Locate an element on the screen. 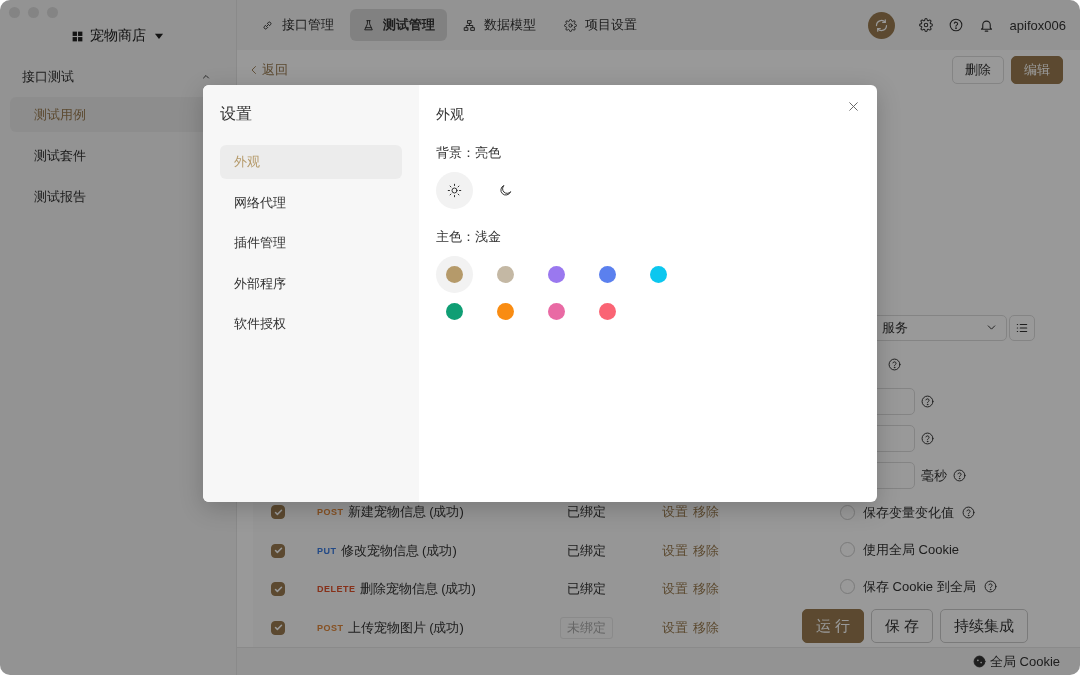 This screenshot has width=1080, height=675. bell-icon is located at coordinates (986, 25).